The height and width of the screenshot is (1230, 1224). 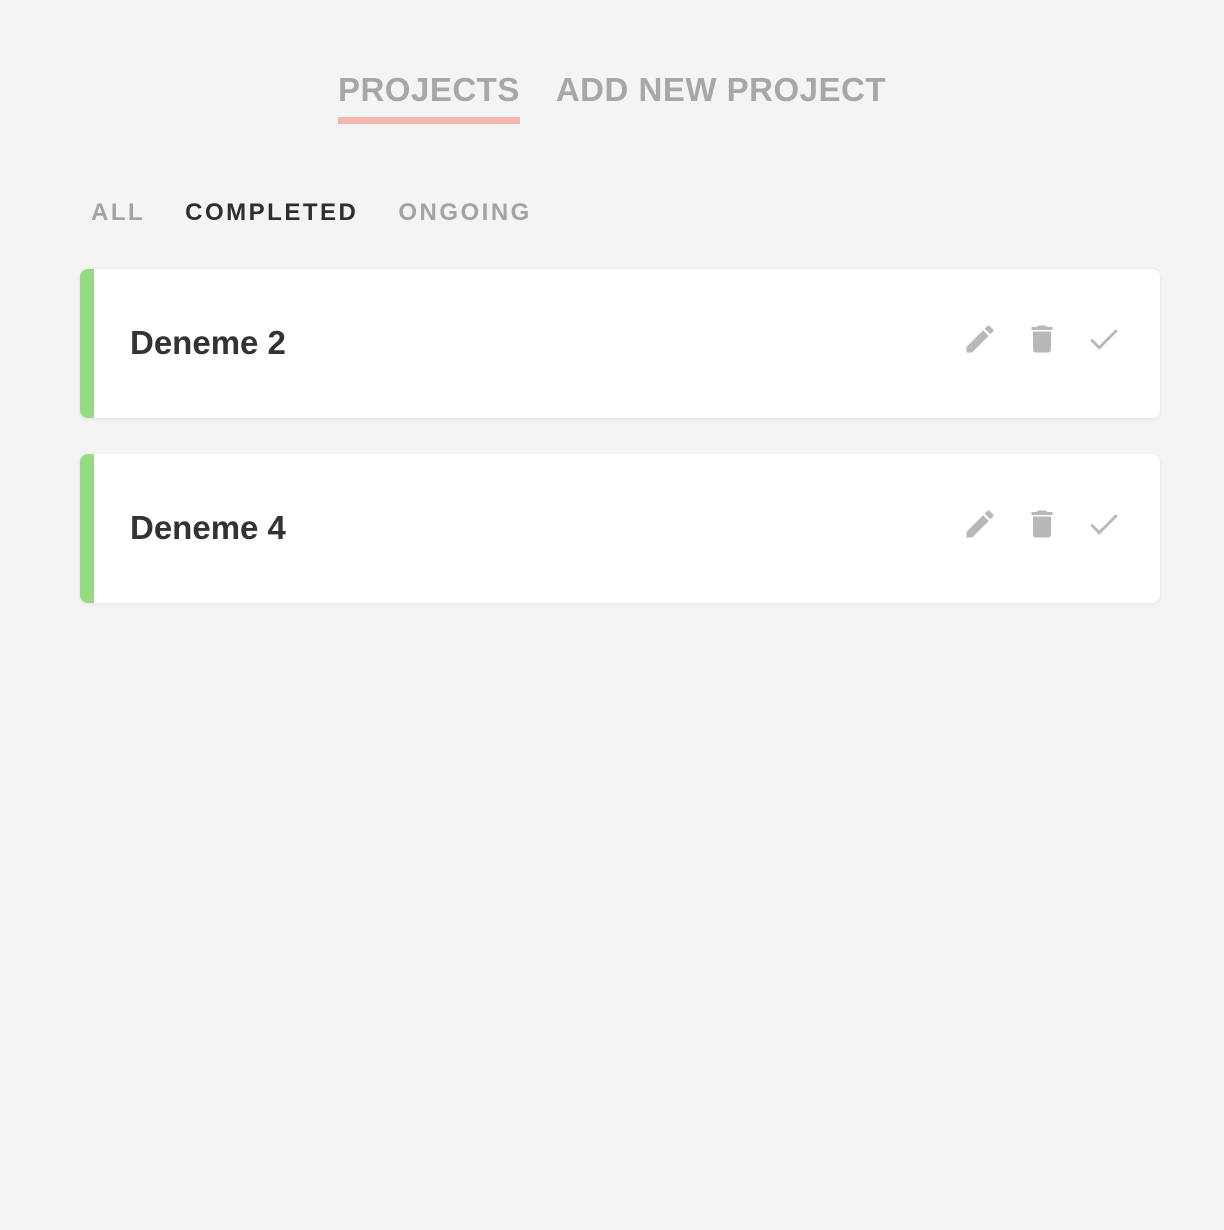 I want to click on nav-add-new-project-tab: ADD NEW PROJECT, so click(x=721, y=97).